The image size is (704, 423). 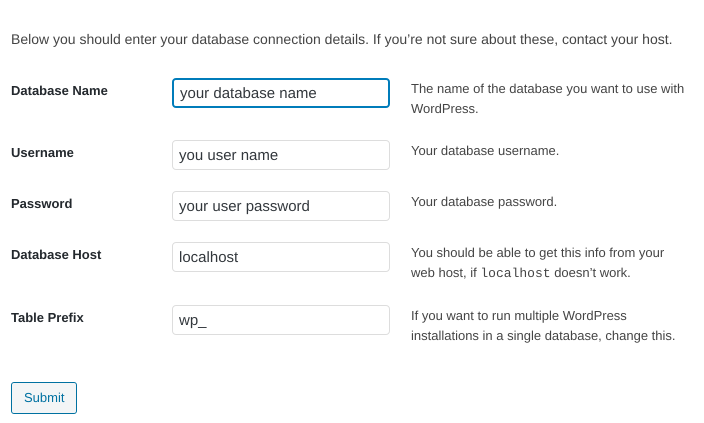 I want to click on field-label: Table Prefix, so click(x=48, y=318).